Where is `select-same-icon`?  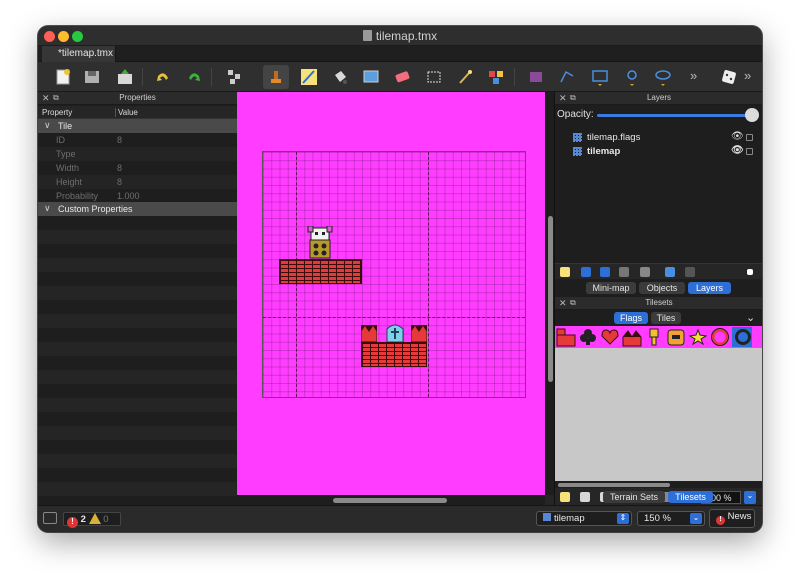 select-same-icon is located at coordinates (496, 77).